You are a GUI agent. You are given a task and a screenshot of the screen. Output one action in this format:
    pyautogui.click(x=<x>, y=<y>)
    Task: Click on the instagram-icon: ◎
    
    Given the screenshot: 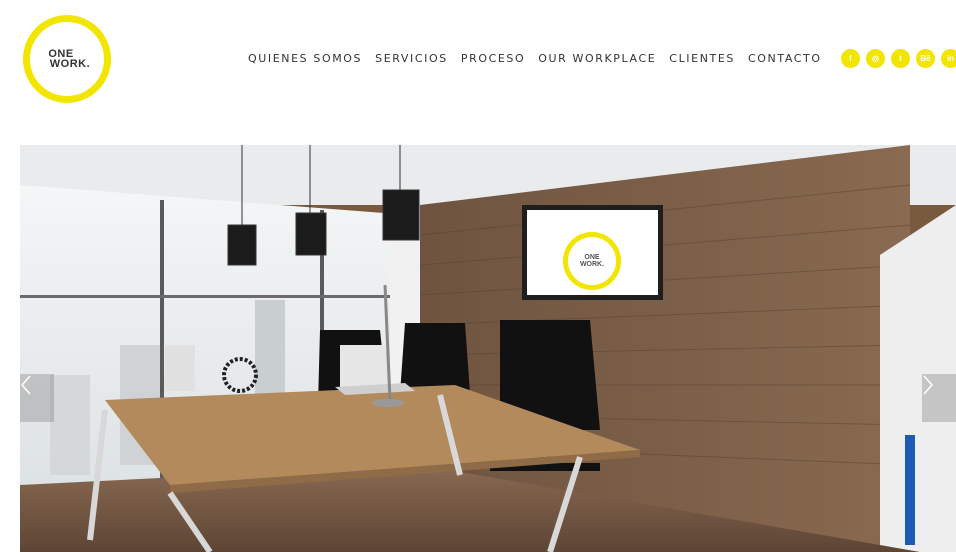 What is the action you would take?
    pyautogui.click(x=875, y=58)
    